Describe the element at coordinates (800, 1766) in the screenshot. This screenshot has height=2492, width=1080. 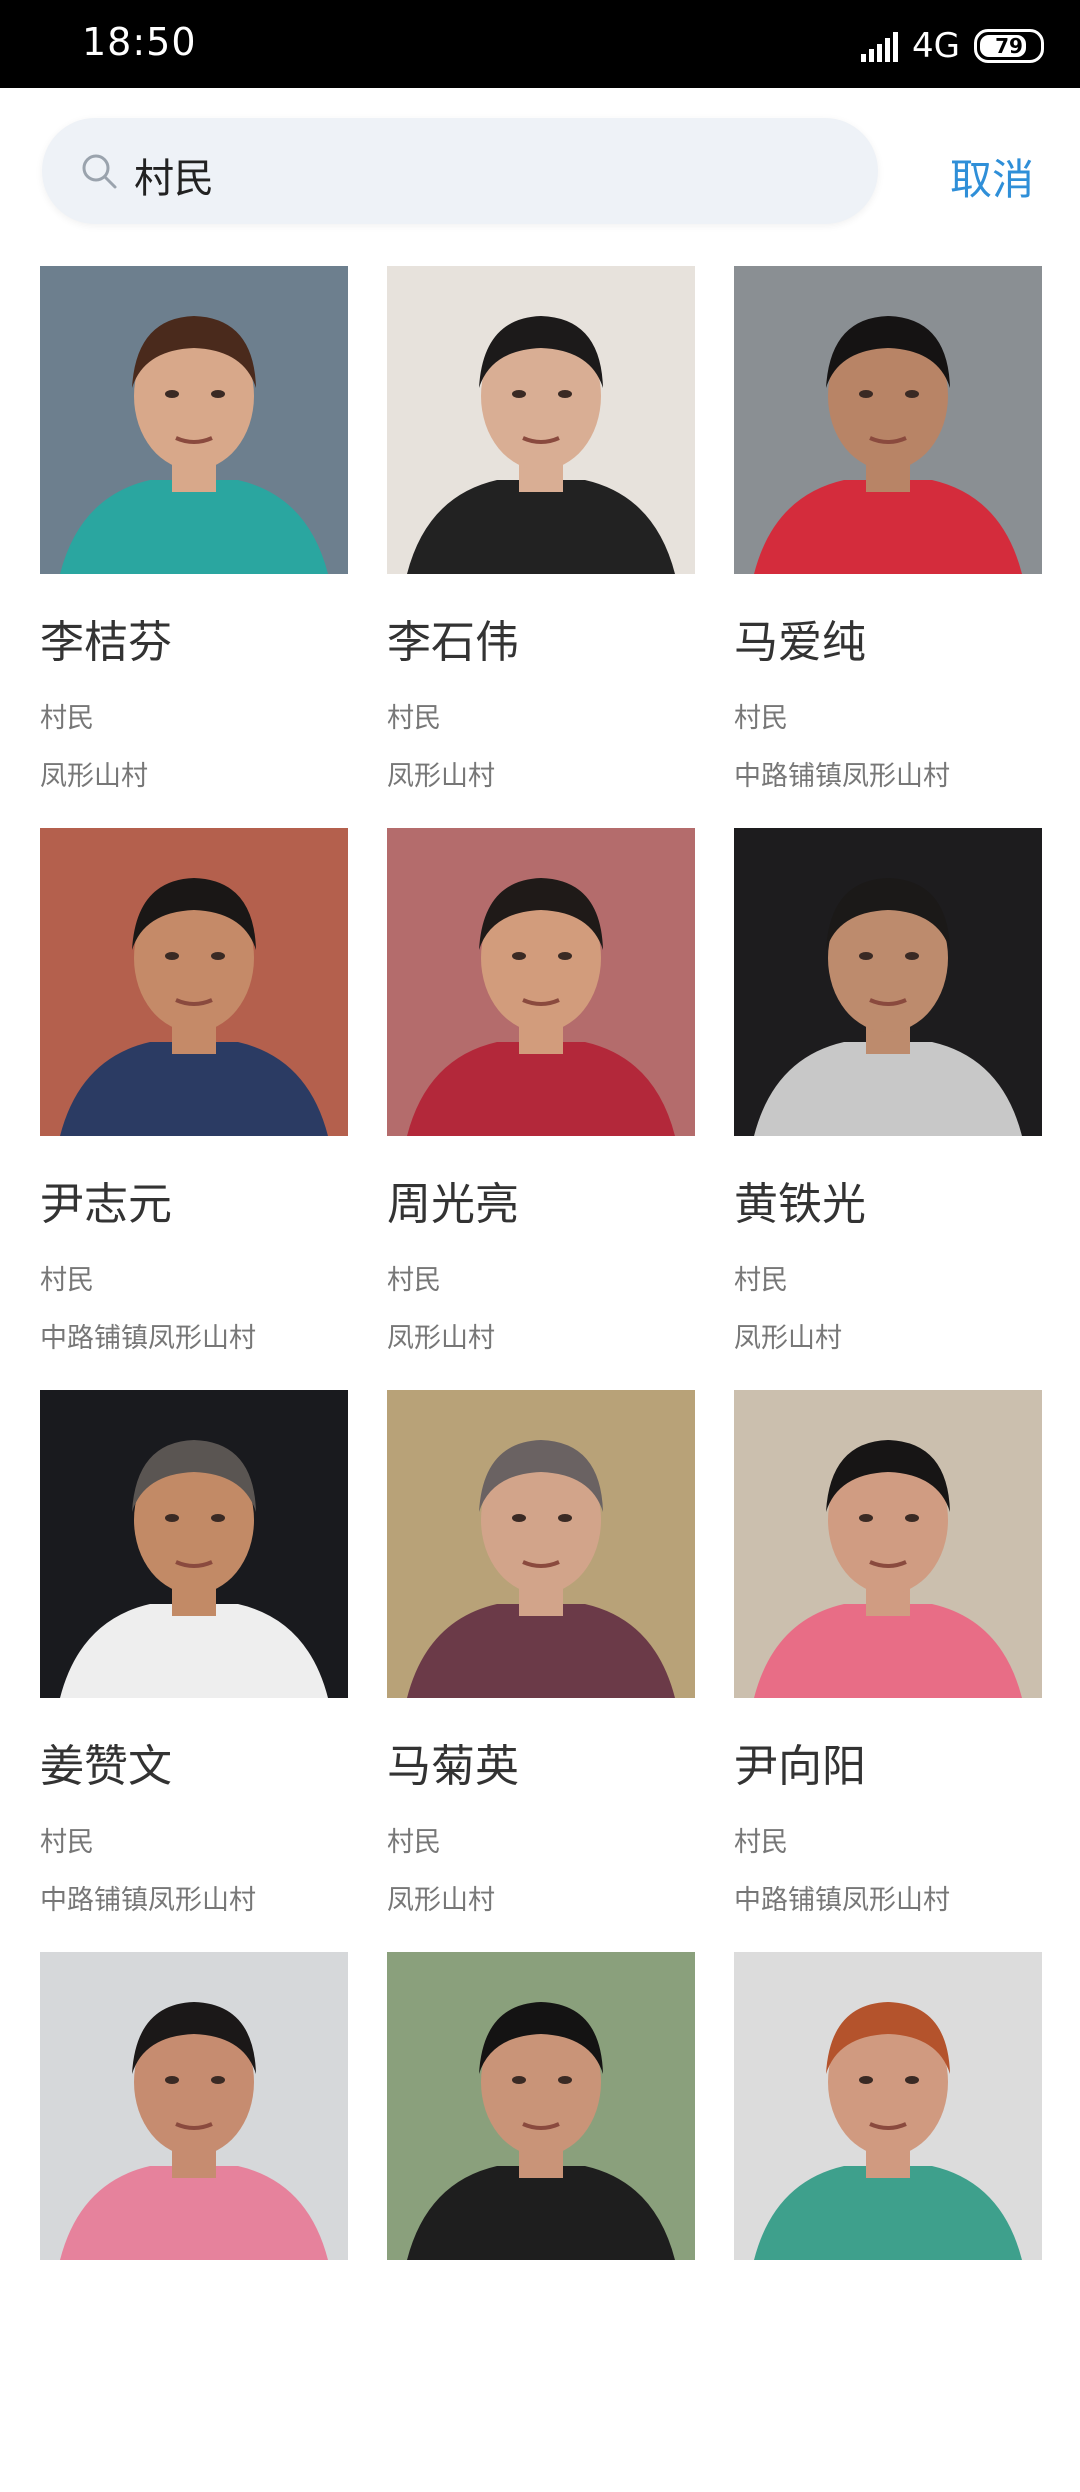
I see `person-name: 尹向阳` at that location.